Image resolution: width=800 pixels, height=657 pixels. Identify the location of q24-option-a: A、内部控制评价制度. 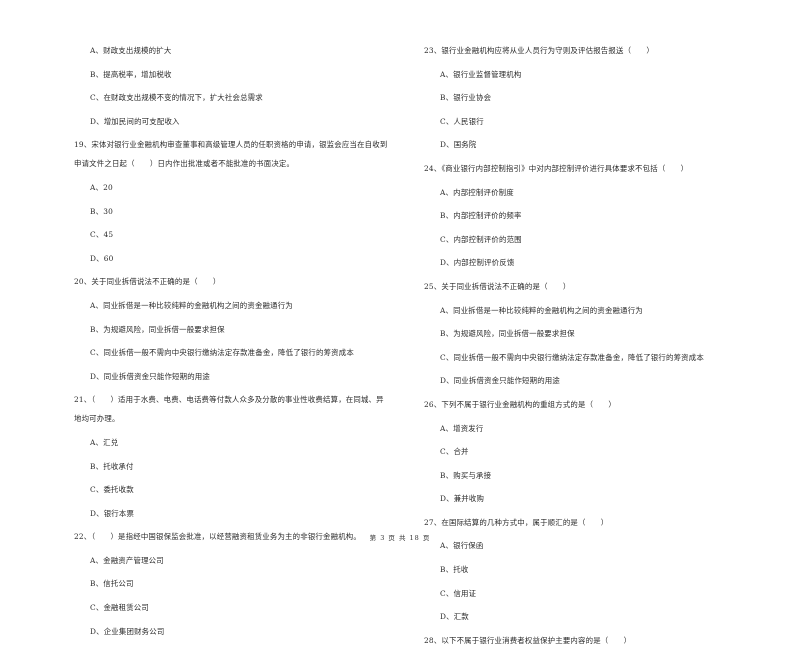
(477, 192).